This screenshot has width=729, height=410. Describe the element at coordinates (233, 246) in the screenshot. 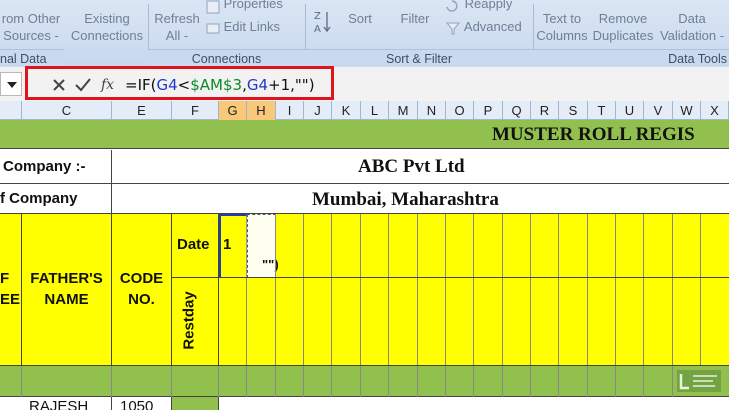

I see `date-cell-g: 1` at that location.